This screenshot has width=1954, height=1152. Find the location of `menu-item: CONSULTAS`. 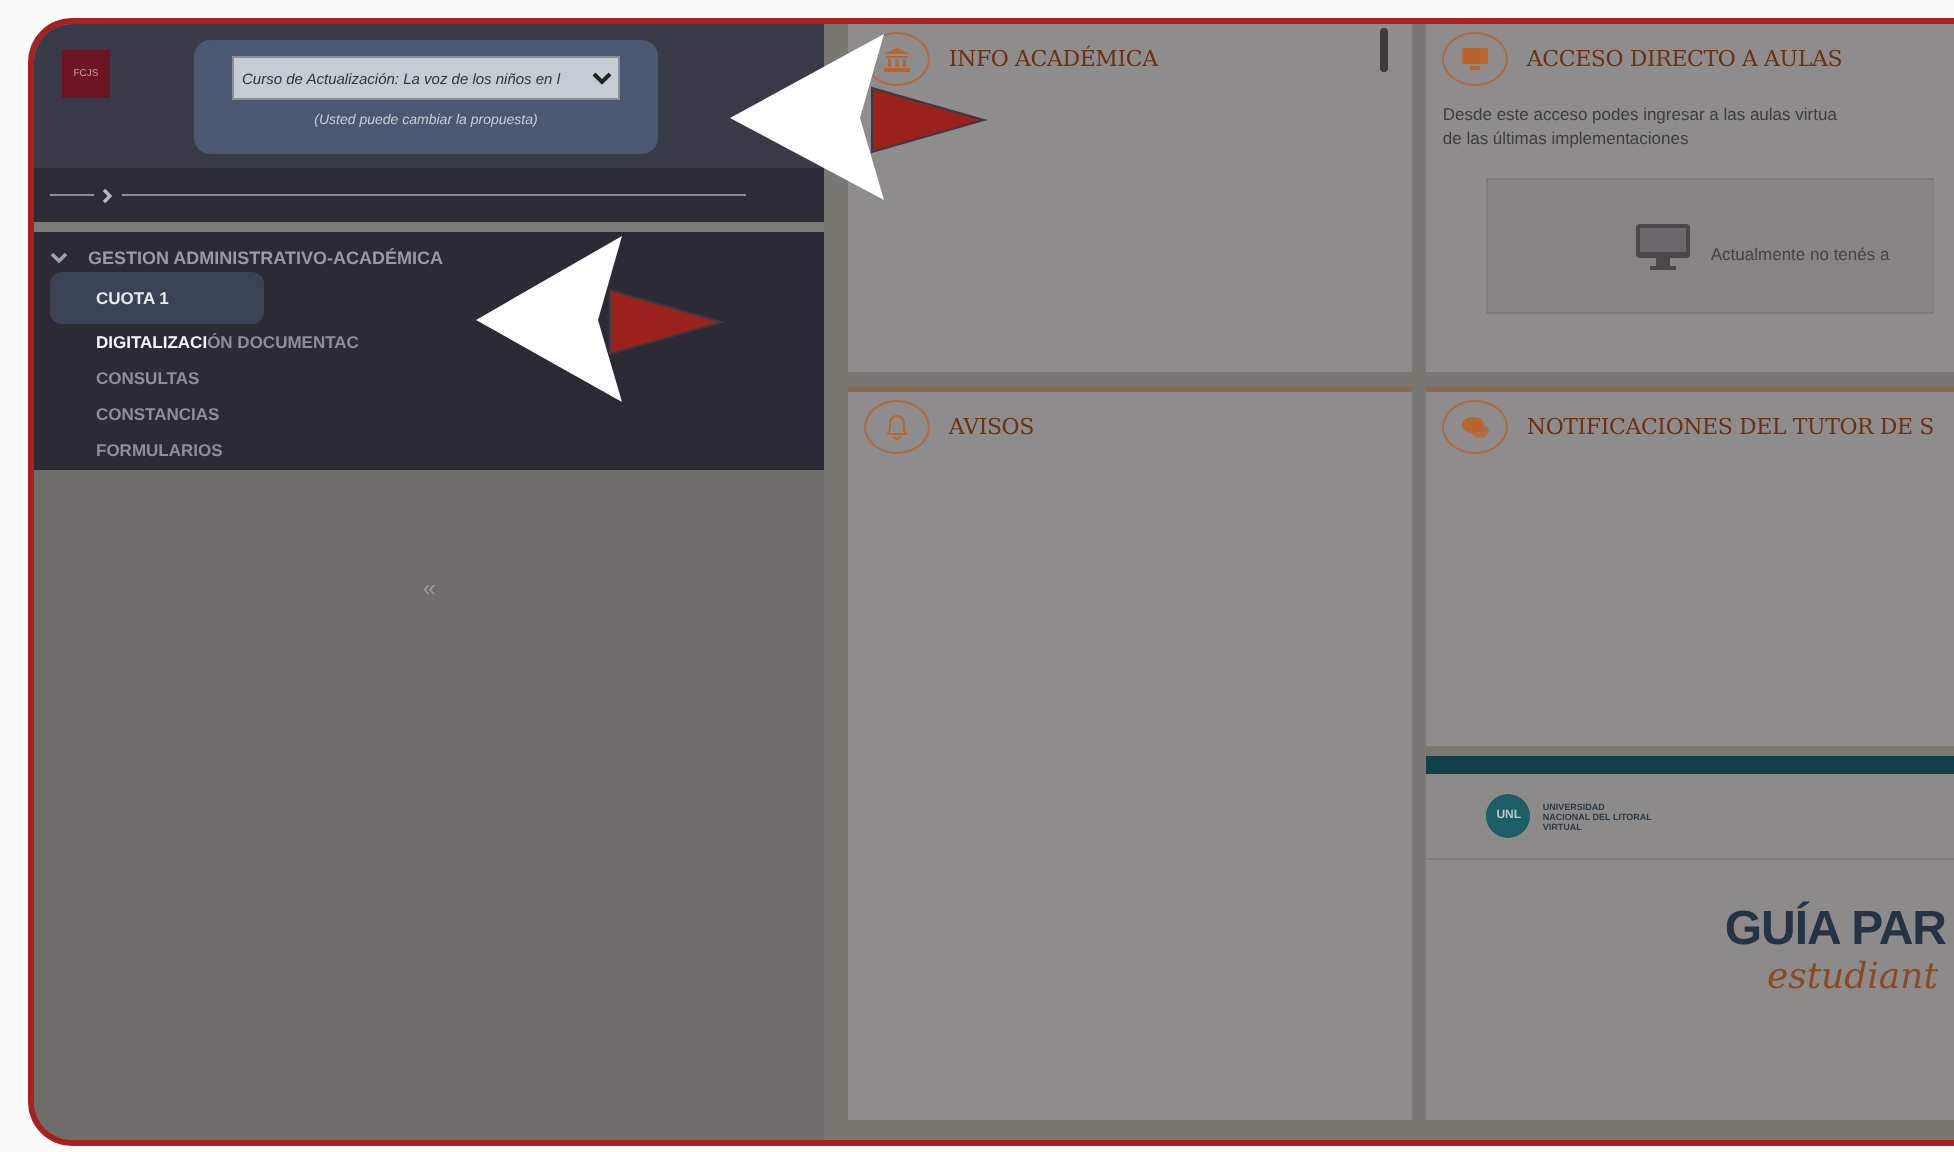

menu-item: CONSULTAS is located at coordinates (148, 378).